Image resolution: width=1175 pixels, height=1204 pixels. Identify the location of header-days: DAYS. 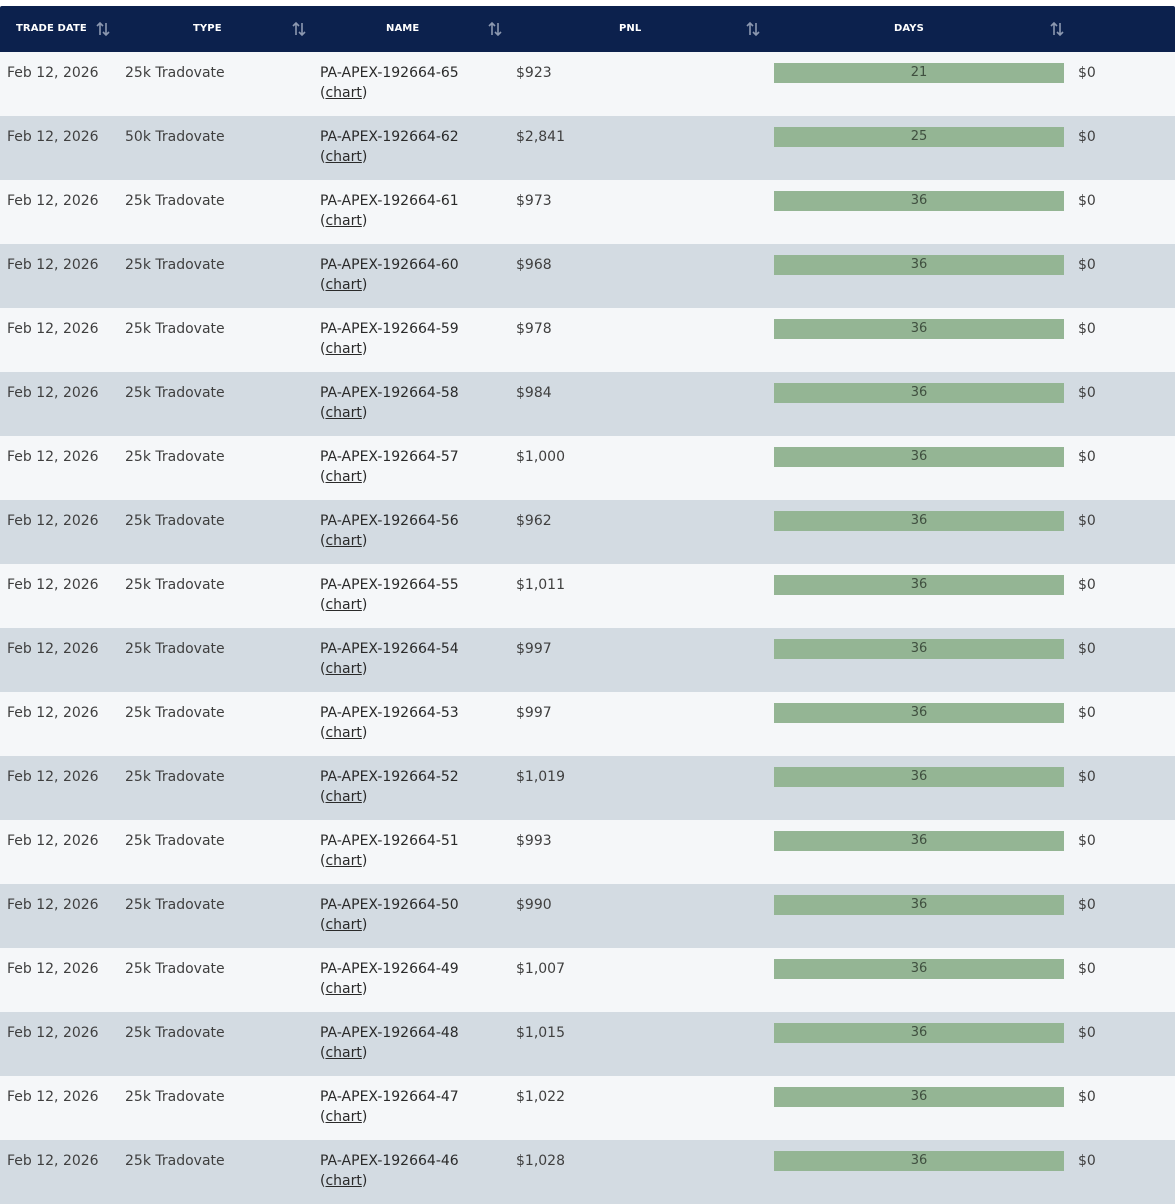
(909, 29).